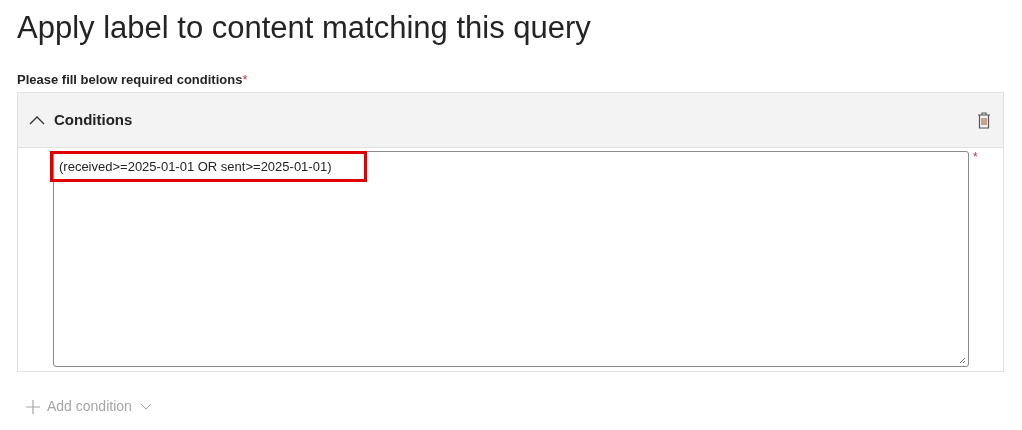 Image resolution: width=1022 pixels, height=430 pixels. Describe the element at coordinates (984, 120) in the screenshot. I see `trash-icon` at that location.